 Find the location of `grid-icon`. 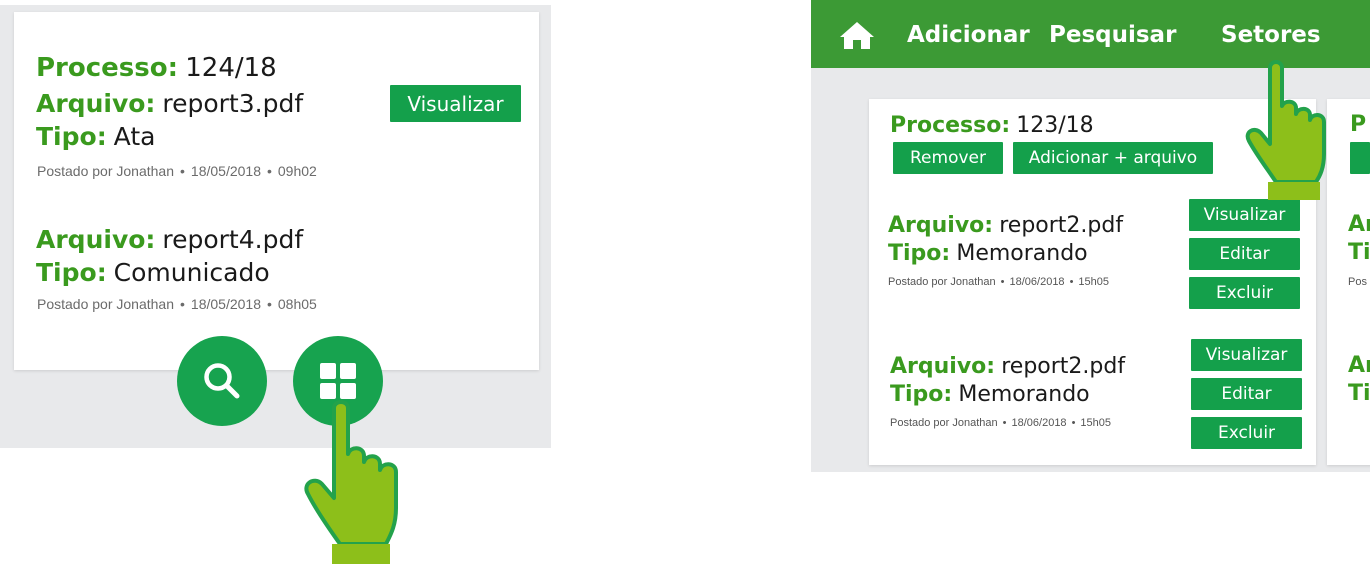

grid-icon is located at coordinates (338, 381).